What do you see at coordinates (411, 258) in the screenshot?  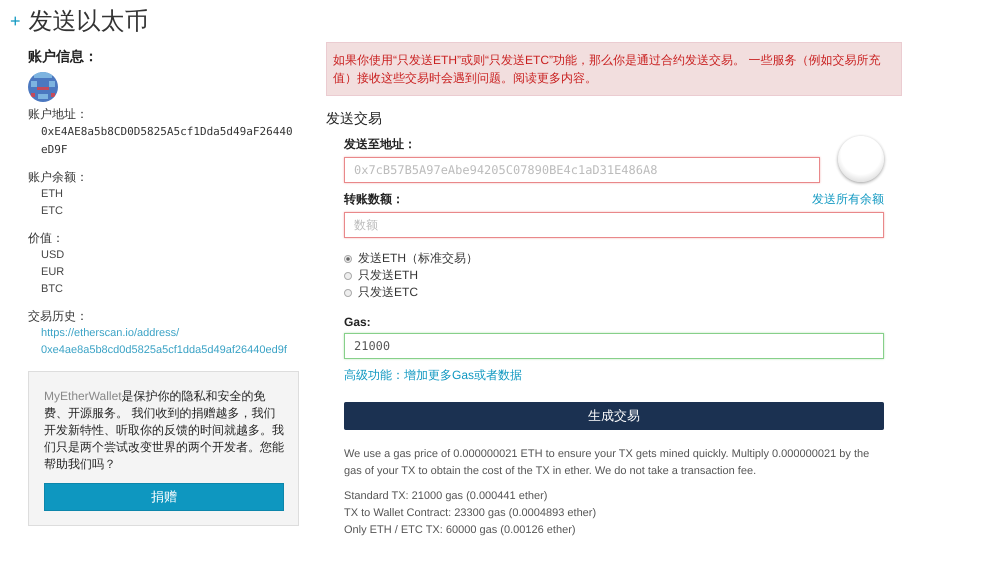 I see `transaction-type-option: 发送ETH（标准交易）` at bounding box center [411, 258].